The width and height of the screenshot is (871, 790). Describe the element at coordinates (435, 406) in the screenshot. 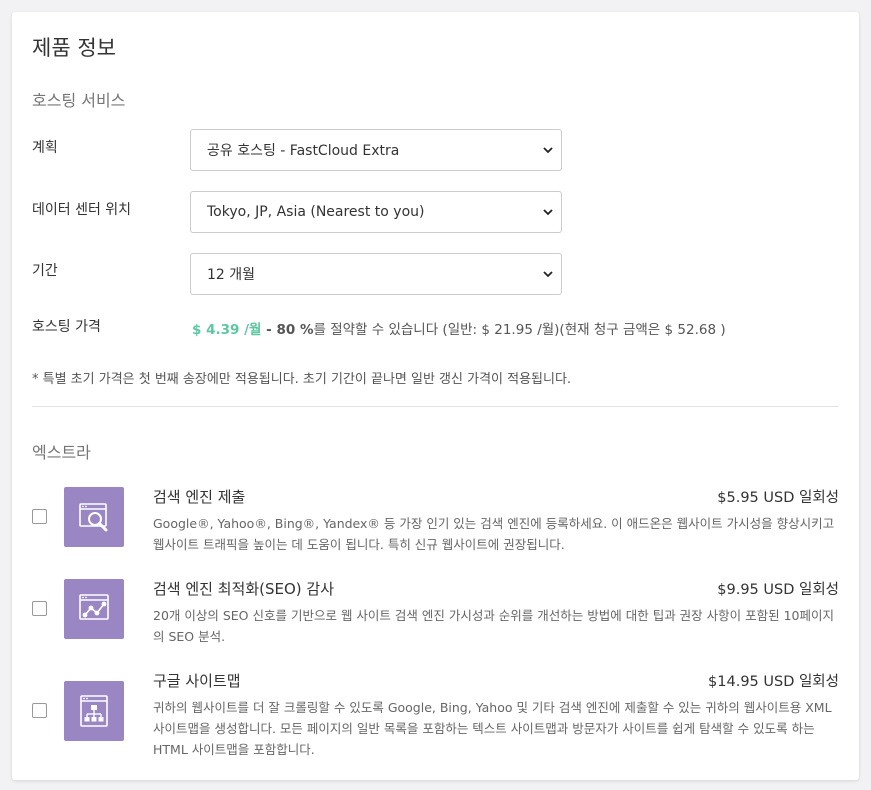

I see `divider` at that location.